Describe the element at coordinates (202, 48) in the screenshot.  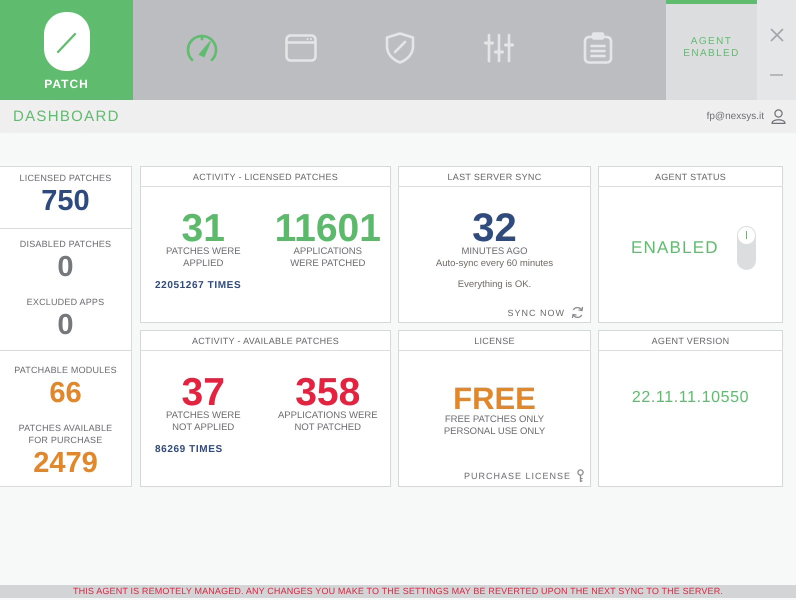
I see `speedometer-icon` at that location.